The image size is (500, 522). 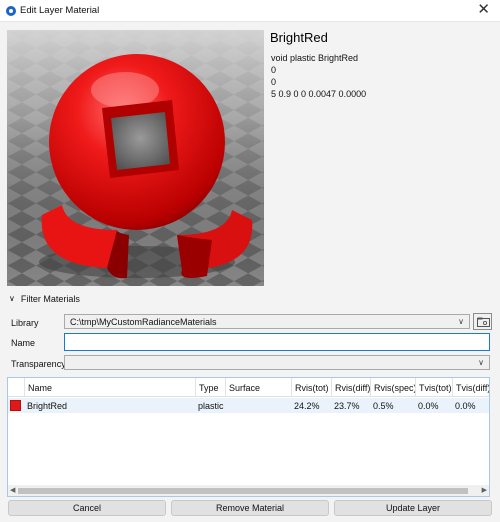 What do you see at coordinates (267, 321) in the screenshot?
I see `library-select: C:\tmp\MyCustomRadianceMaterials ∨` at bounding box center [267, 321].